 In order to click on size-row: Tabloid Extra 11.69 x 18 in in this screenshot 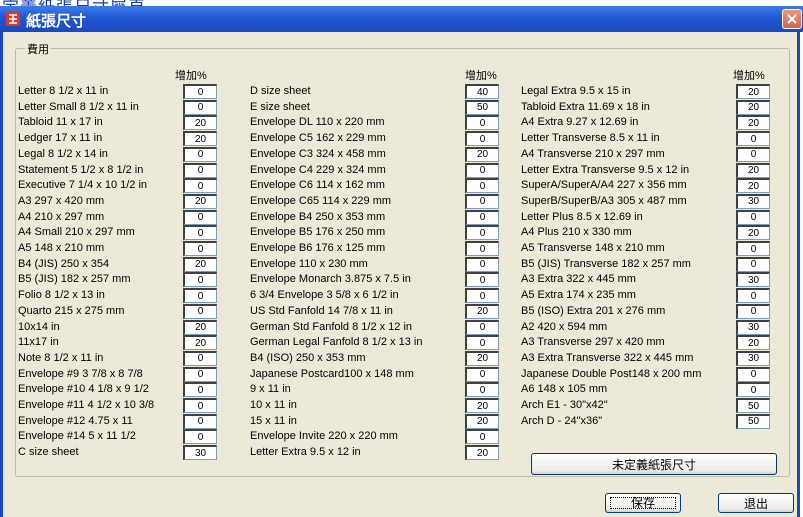, I will do `click(403, 107)`.